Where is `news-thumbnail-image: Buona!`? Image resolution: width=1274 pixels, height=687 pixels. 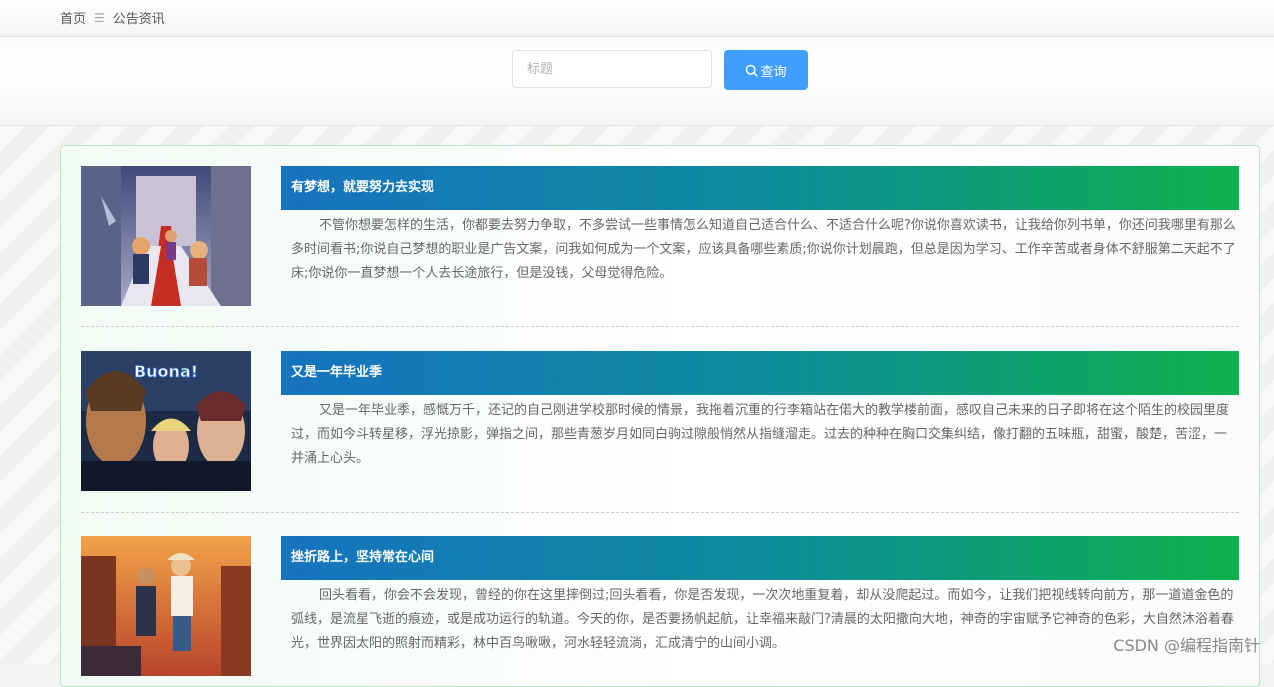 news-thumbnail-image: Buona! is located at coordinates (166, 421).